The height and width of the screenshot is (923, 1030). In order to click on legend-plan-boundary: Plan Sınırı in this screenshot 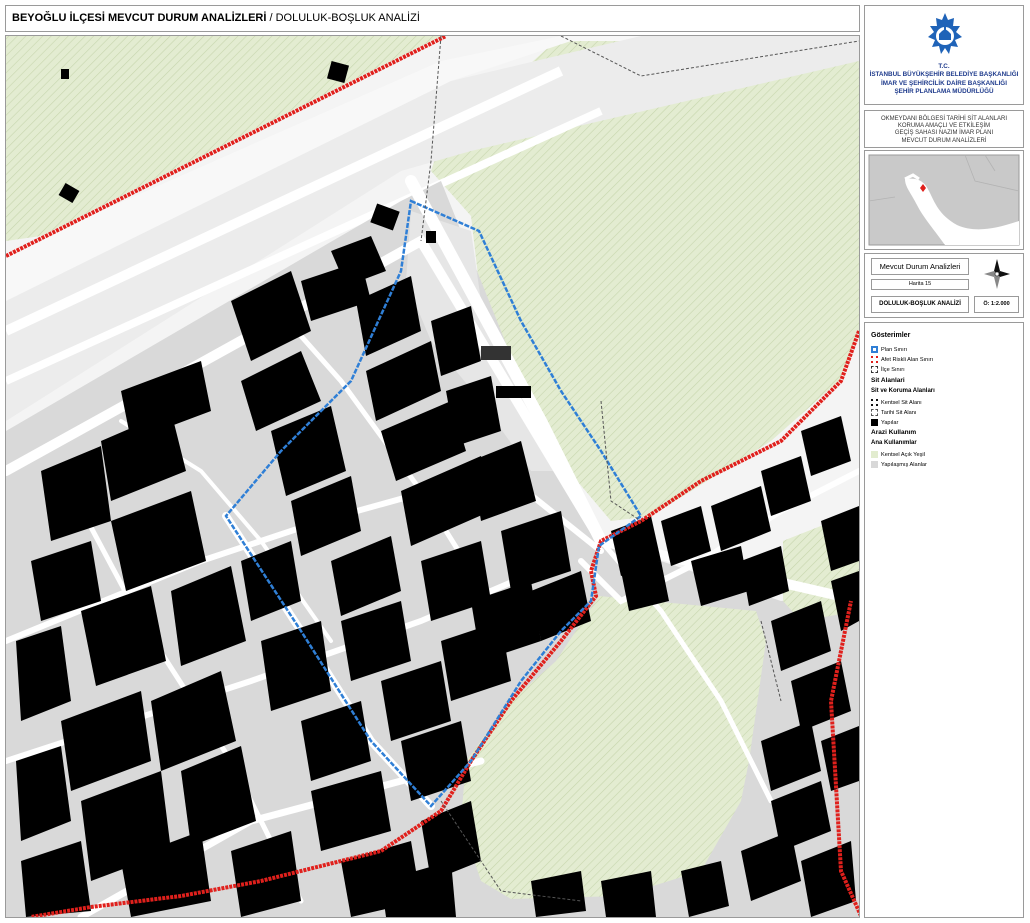, I will do `click(889, 349)`.